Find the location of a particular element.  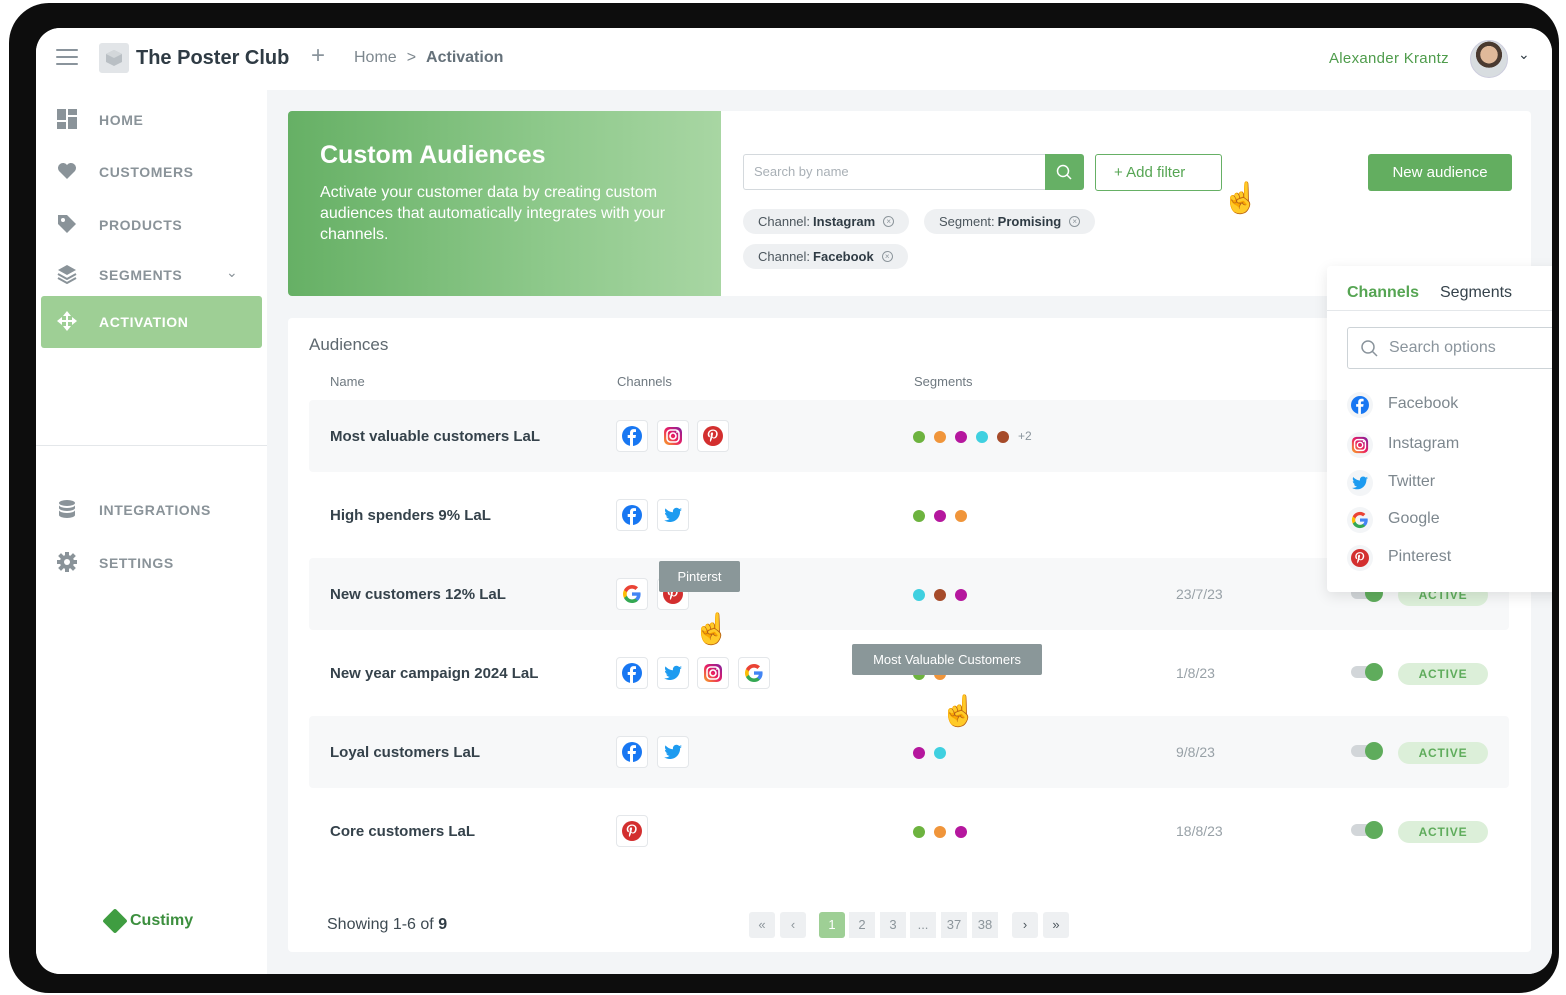

audience-name: High spenders 9% LaL is located at coordinates (410, 515).